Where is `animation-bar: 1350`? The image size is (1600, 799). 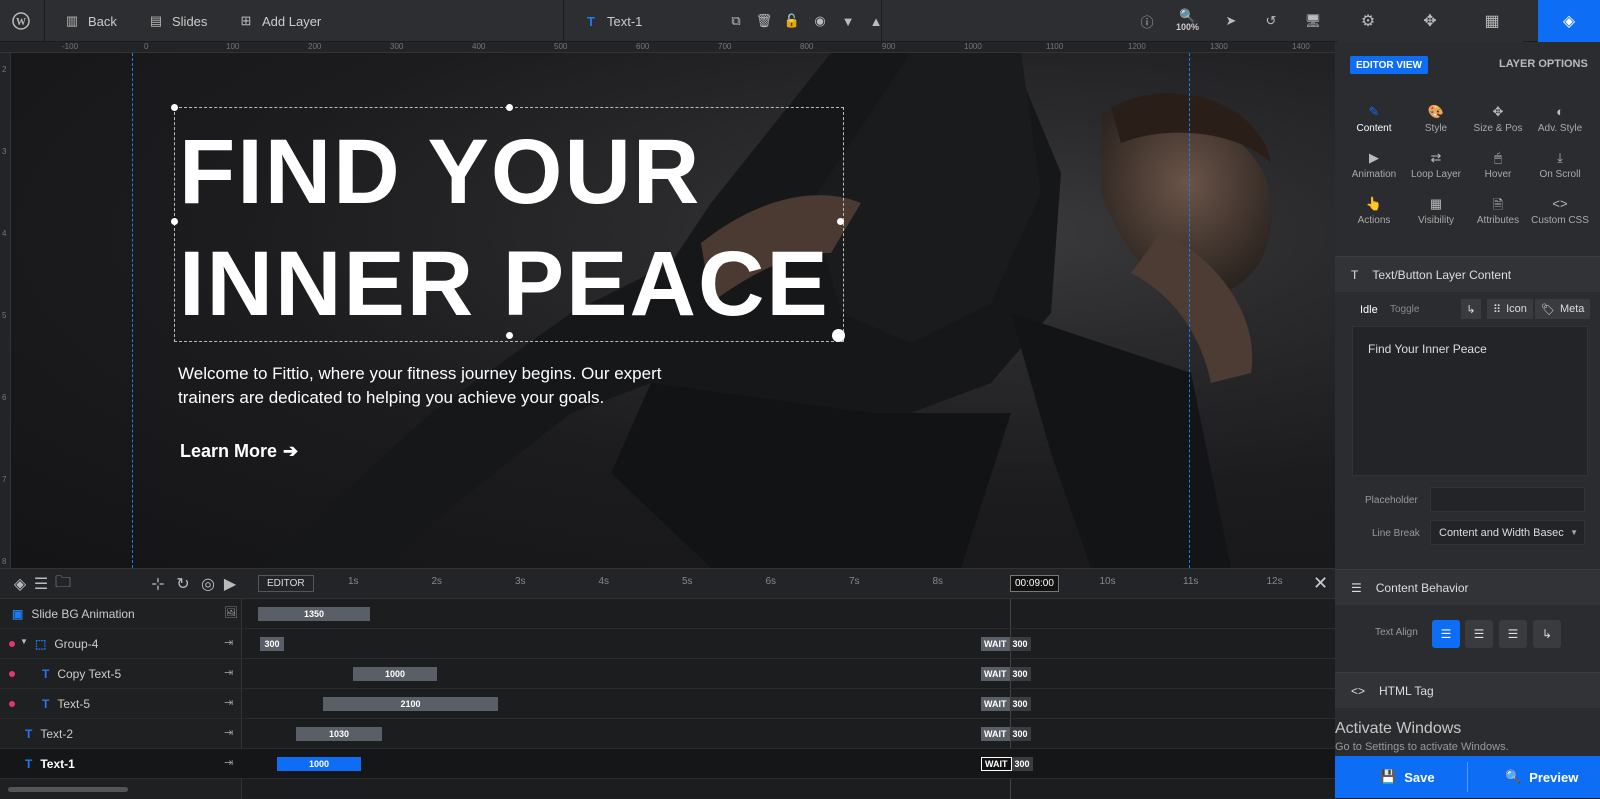 animation-bar: 1350 is located at coordinates (314, 614).